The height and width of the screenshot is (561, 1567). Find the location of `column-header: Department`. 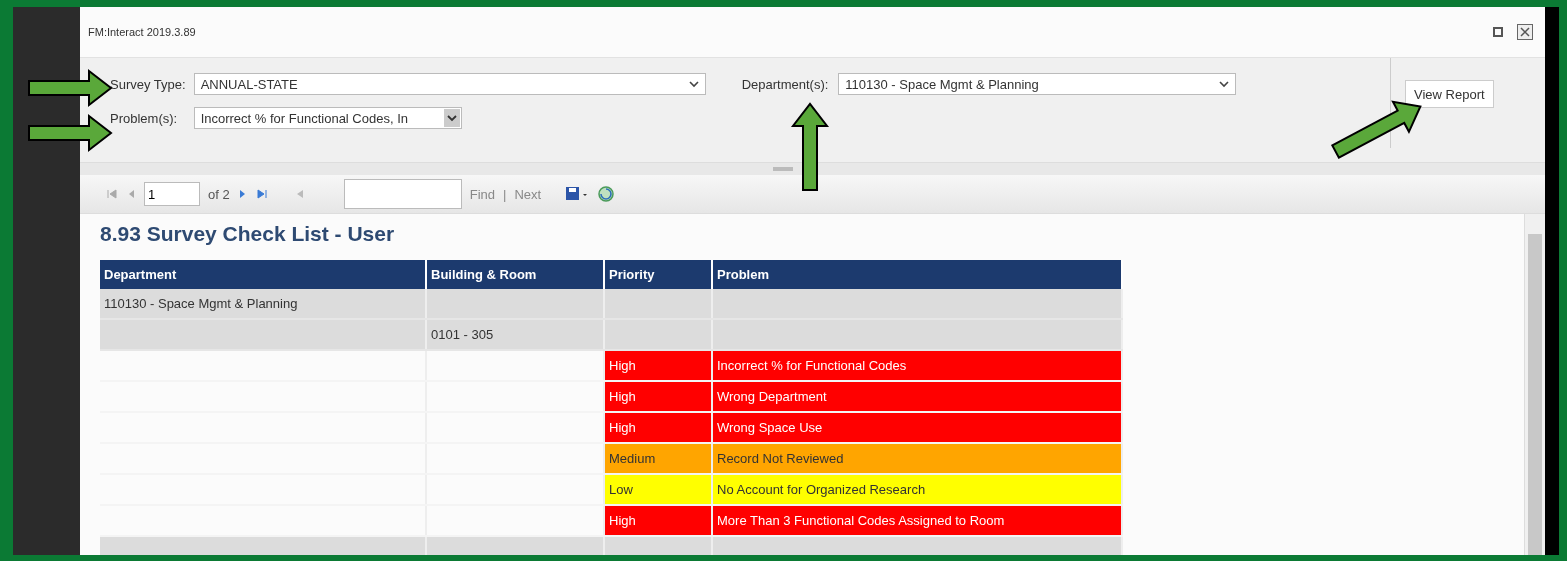

column-header: Department is located at coordinates (263, 274).